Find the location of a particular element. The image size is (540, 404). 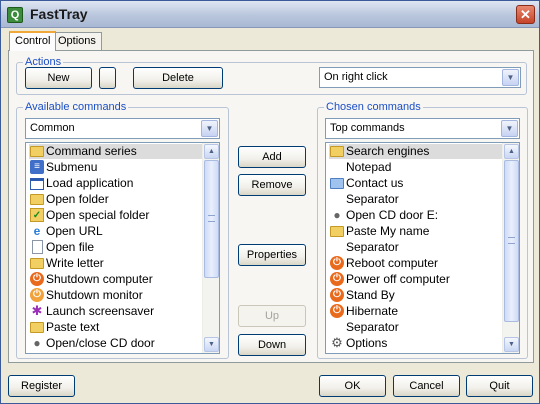

available-filter-dropdown: Common ▼ is located at coordinates (122, 128).